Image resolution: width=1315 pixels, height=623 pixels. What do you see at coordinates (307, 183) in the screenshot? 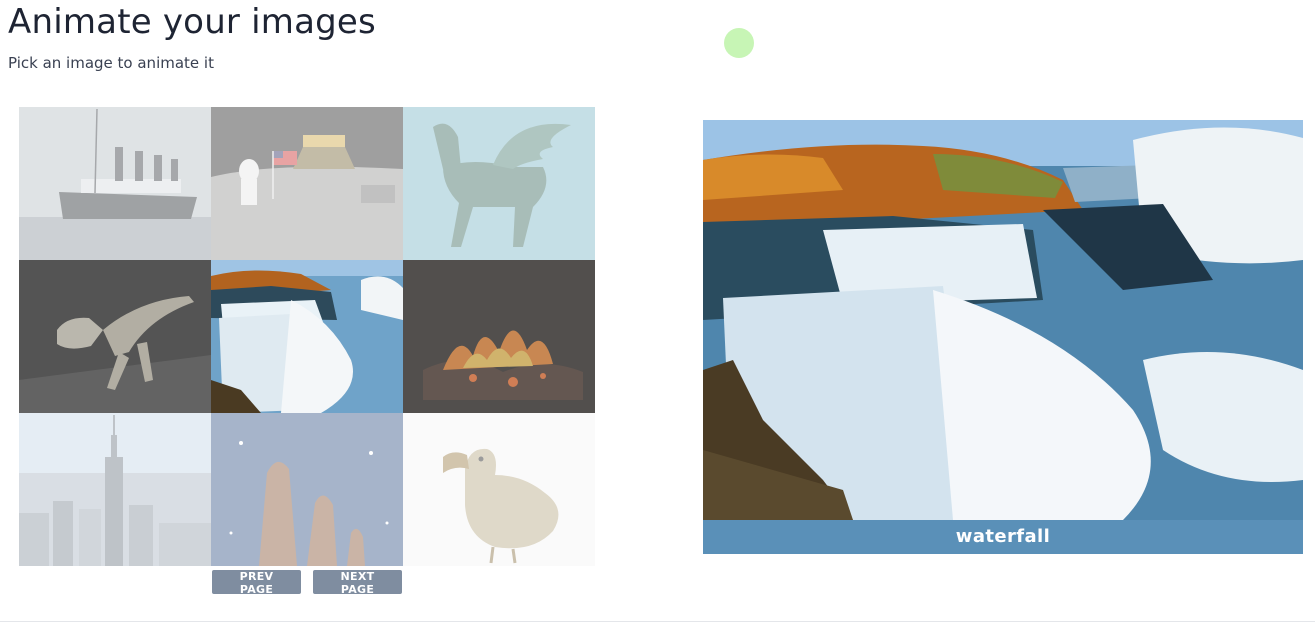
I see `gallery-tile-moon` at bounding box center [307, 183].